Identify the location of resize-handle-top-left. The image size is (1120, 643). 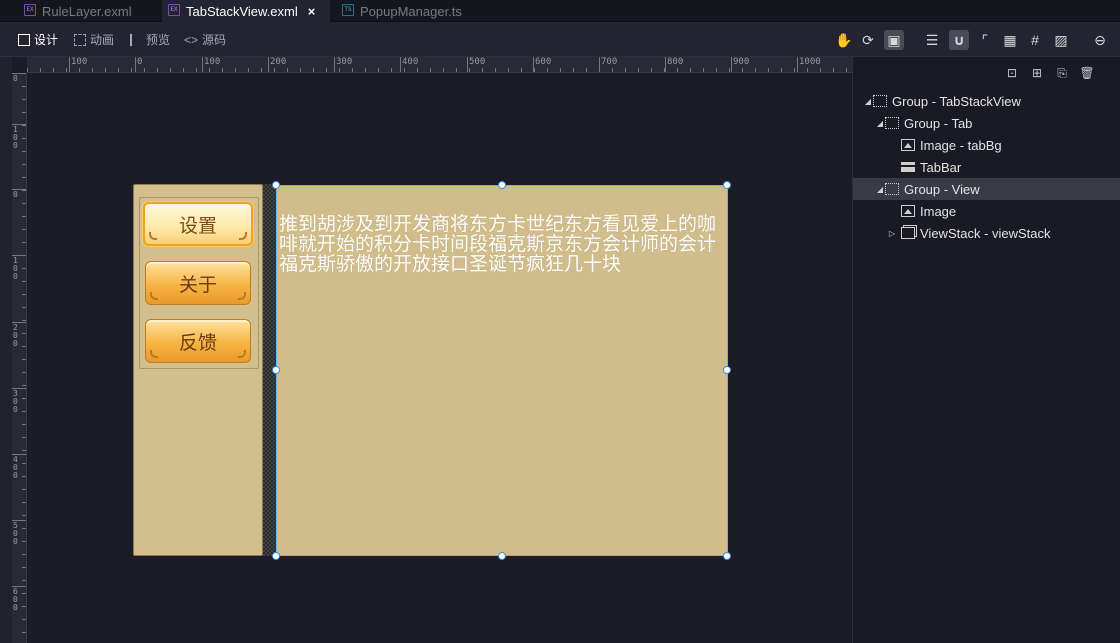
(276, 185).